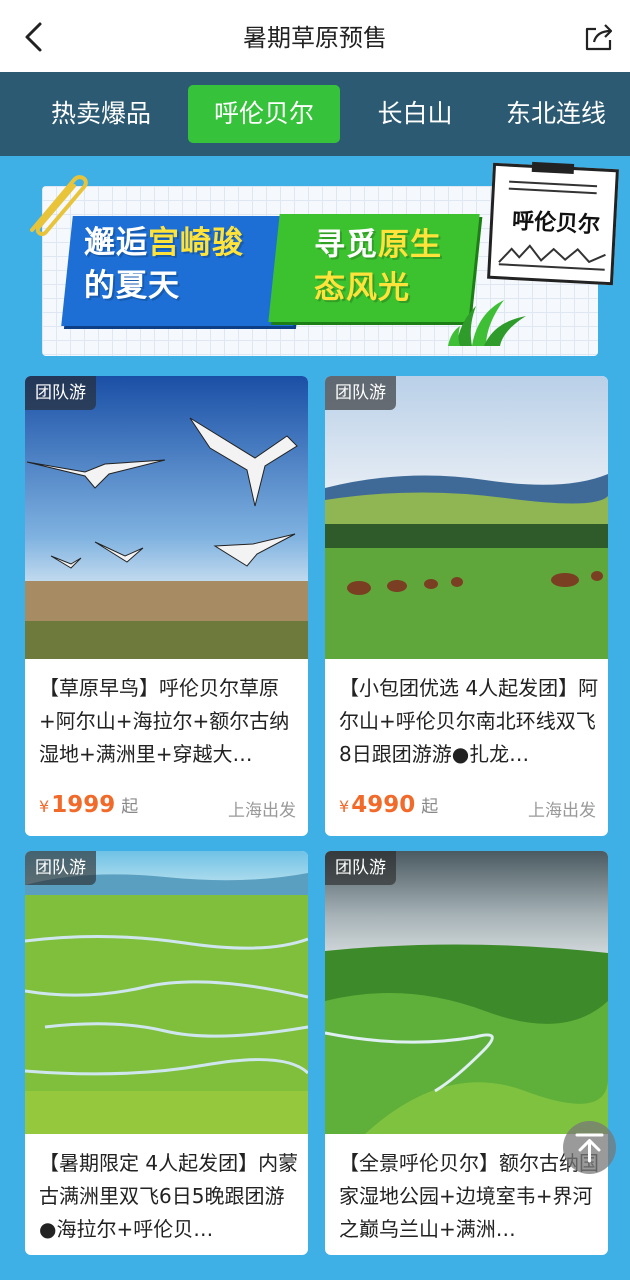 Image resolution: width=630 pixels, height=1280 pixels. What do you see at coordinates (378, 266) in the screenshot?
I see `banner-right-text: 寻觅原生 态风光` at bounding box center [378, 266].